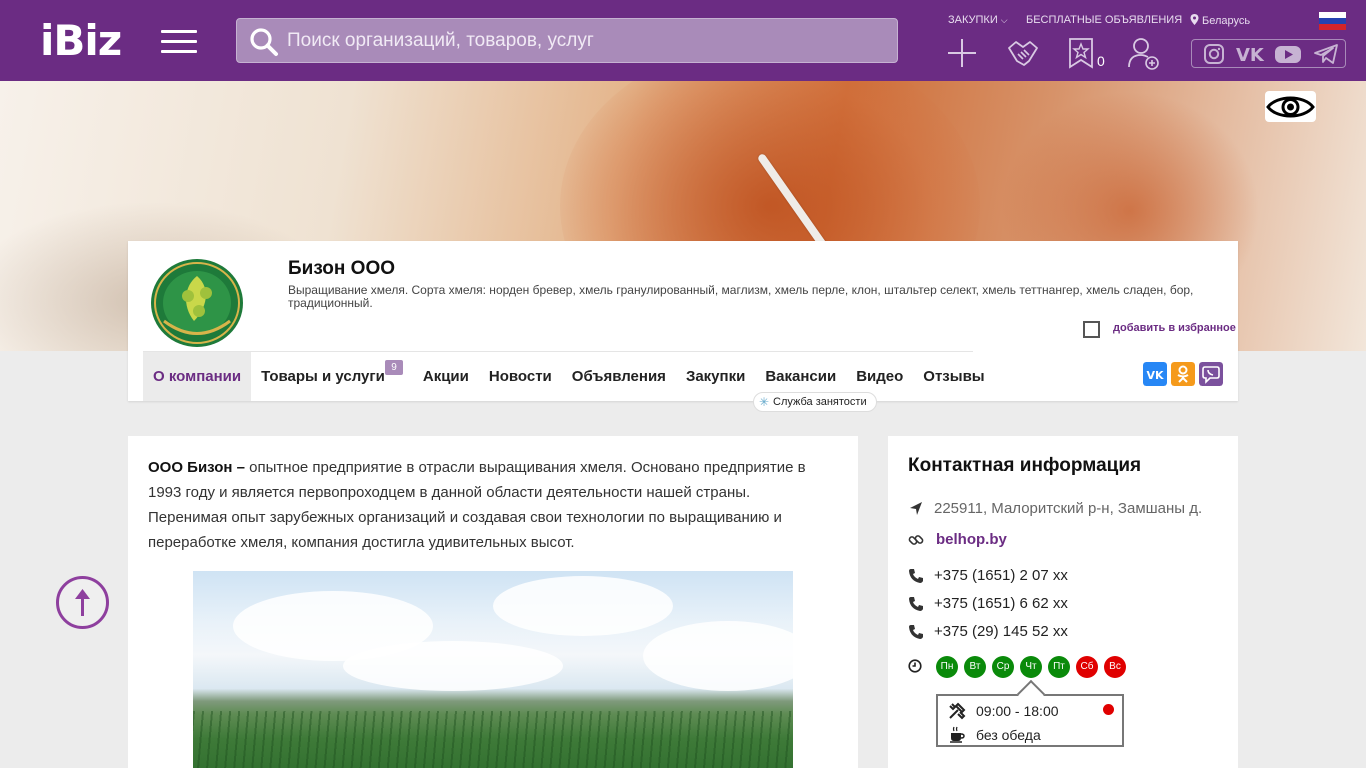  Describe the element at coordinates (801, 376) in the screenshot. I see `tab-label: Вакансии` at that location.